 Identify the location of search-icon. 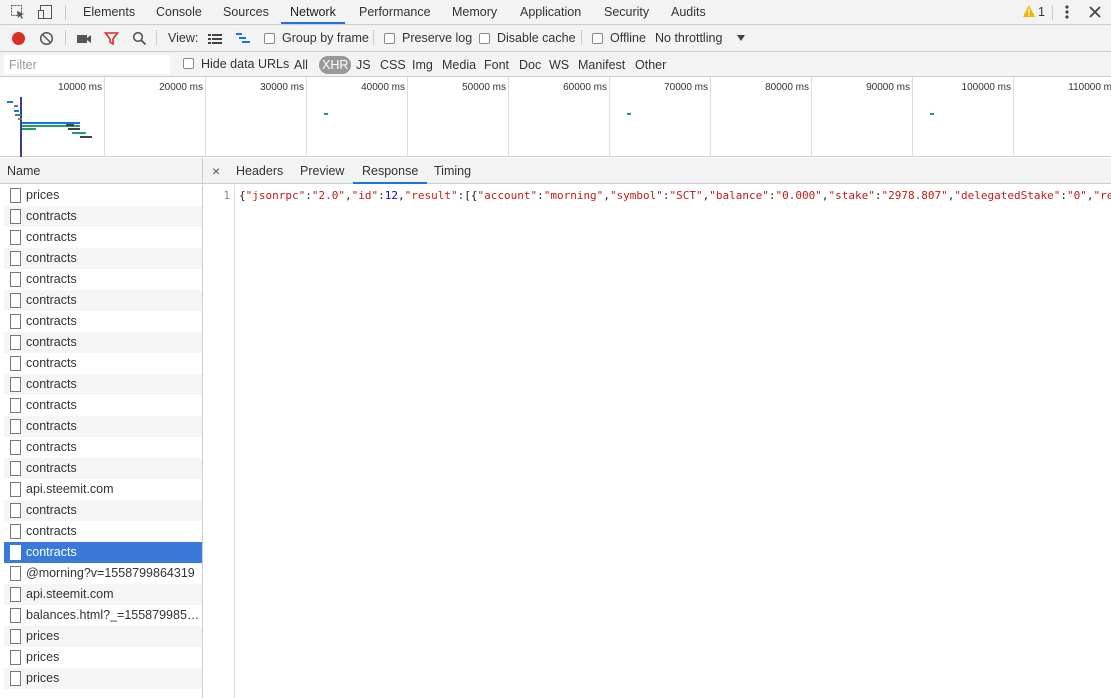
(139, 38).